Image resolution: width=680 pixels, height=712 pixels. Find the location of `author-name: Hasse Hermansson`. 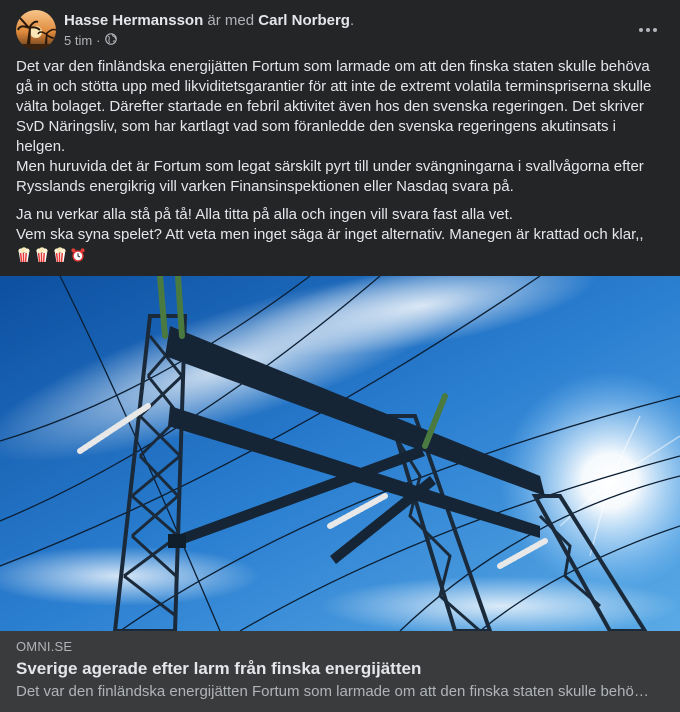

author-name: Hasse Hermansson is located at coordinates (133, 20).